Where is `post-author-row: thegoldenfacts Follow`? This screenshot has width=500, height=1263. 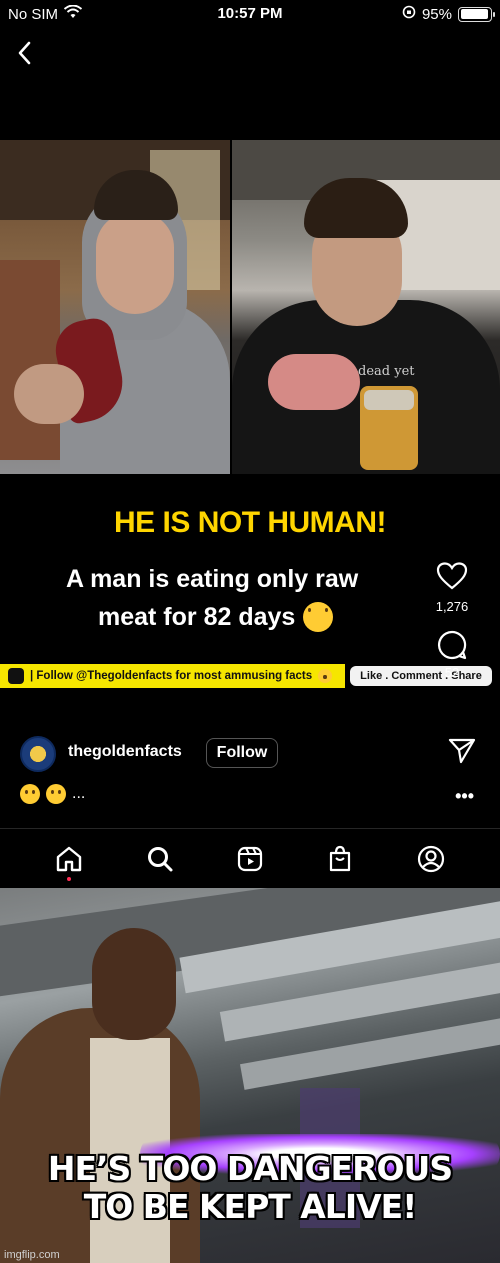
post-author-row: thegoldenfacts Follow is located at coordinates (250, 752).